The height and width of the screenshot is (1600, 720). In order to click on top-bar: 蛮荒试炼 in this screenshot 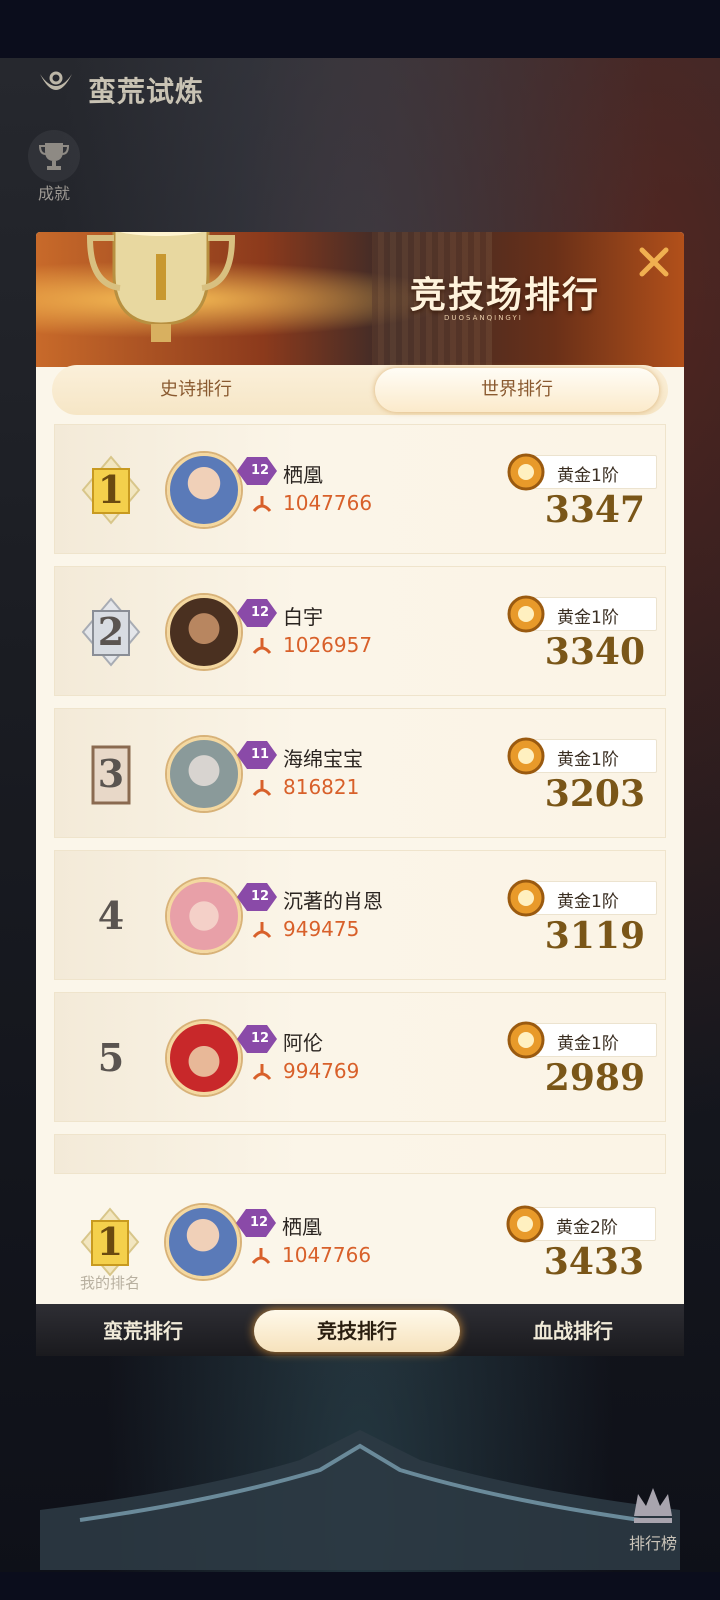, I will do `click(360, 85)`.